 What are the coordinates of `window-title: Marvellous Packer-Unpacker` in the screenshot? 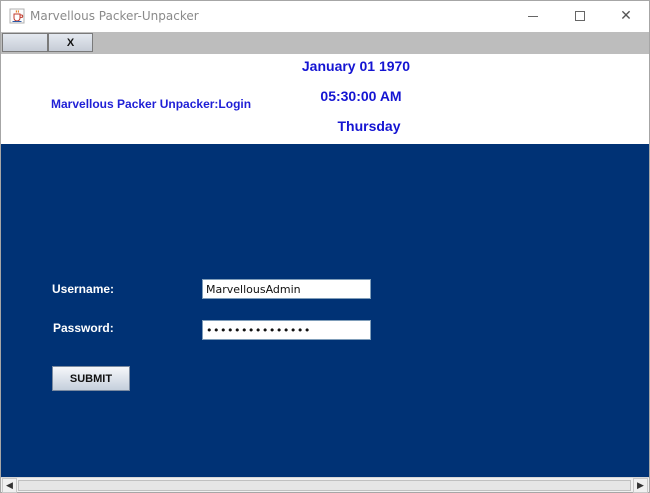 It's located at (114, 16).